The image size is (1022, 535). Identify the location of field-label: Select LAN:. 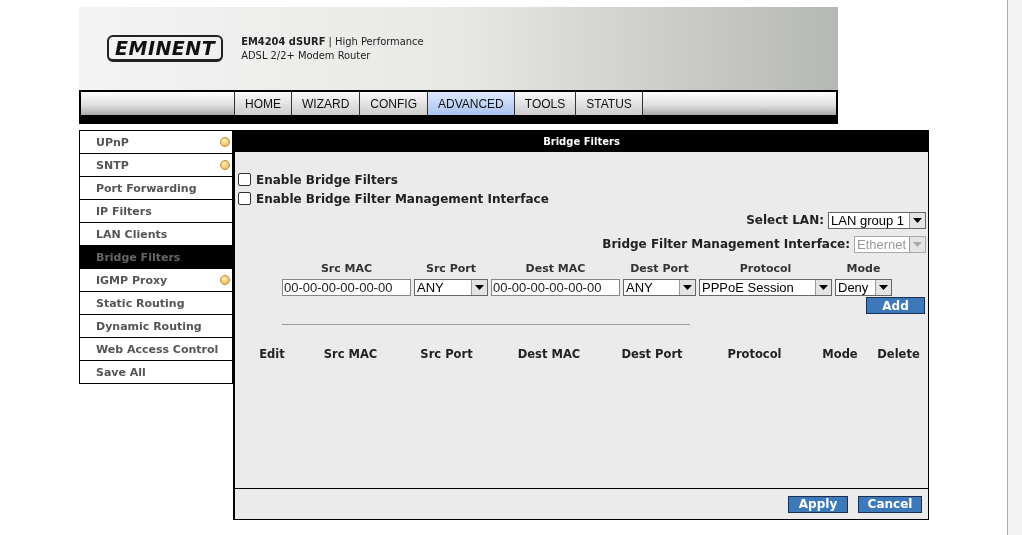
(785, 220).